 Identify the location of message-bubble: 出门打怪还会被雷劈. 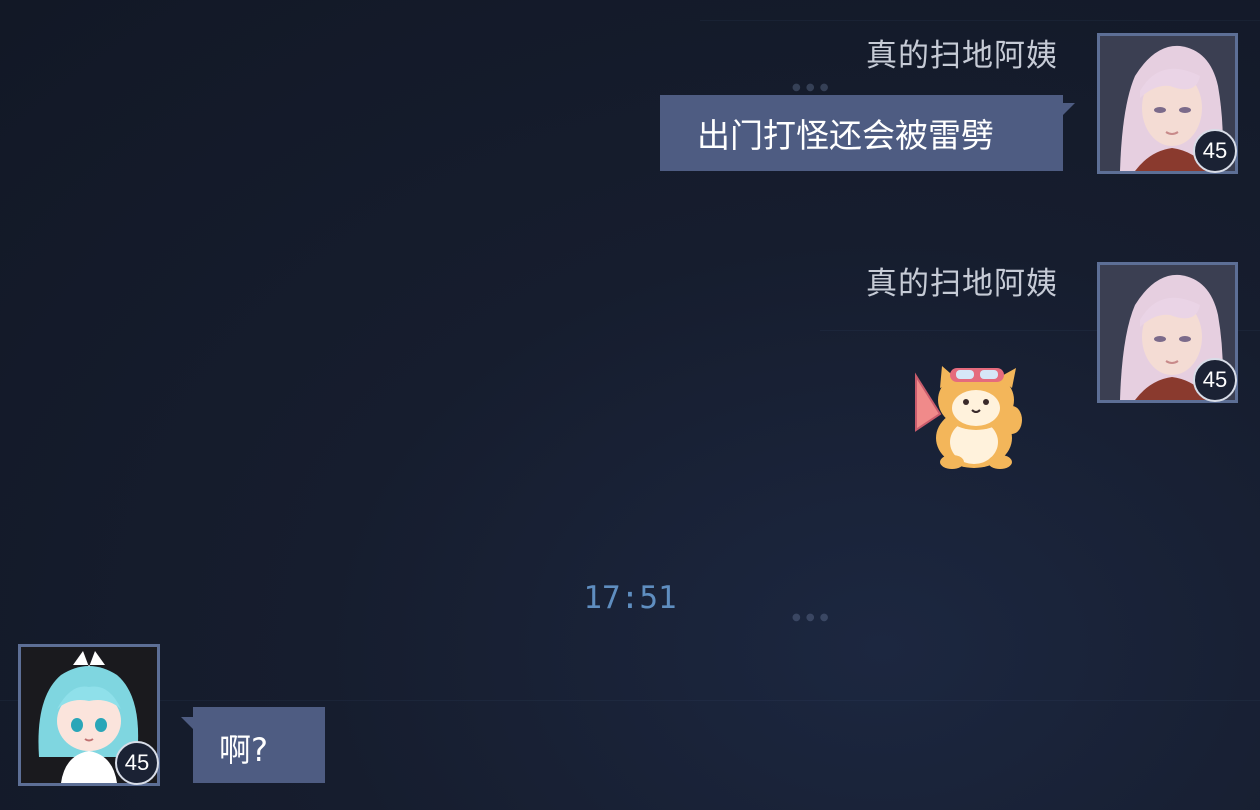
(867, 133).